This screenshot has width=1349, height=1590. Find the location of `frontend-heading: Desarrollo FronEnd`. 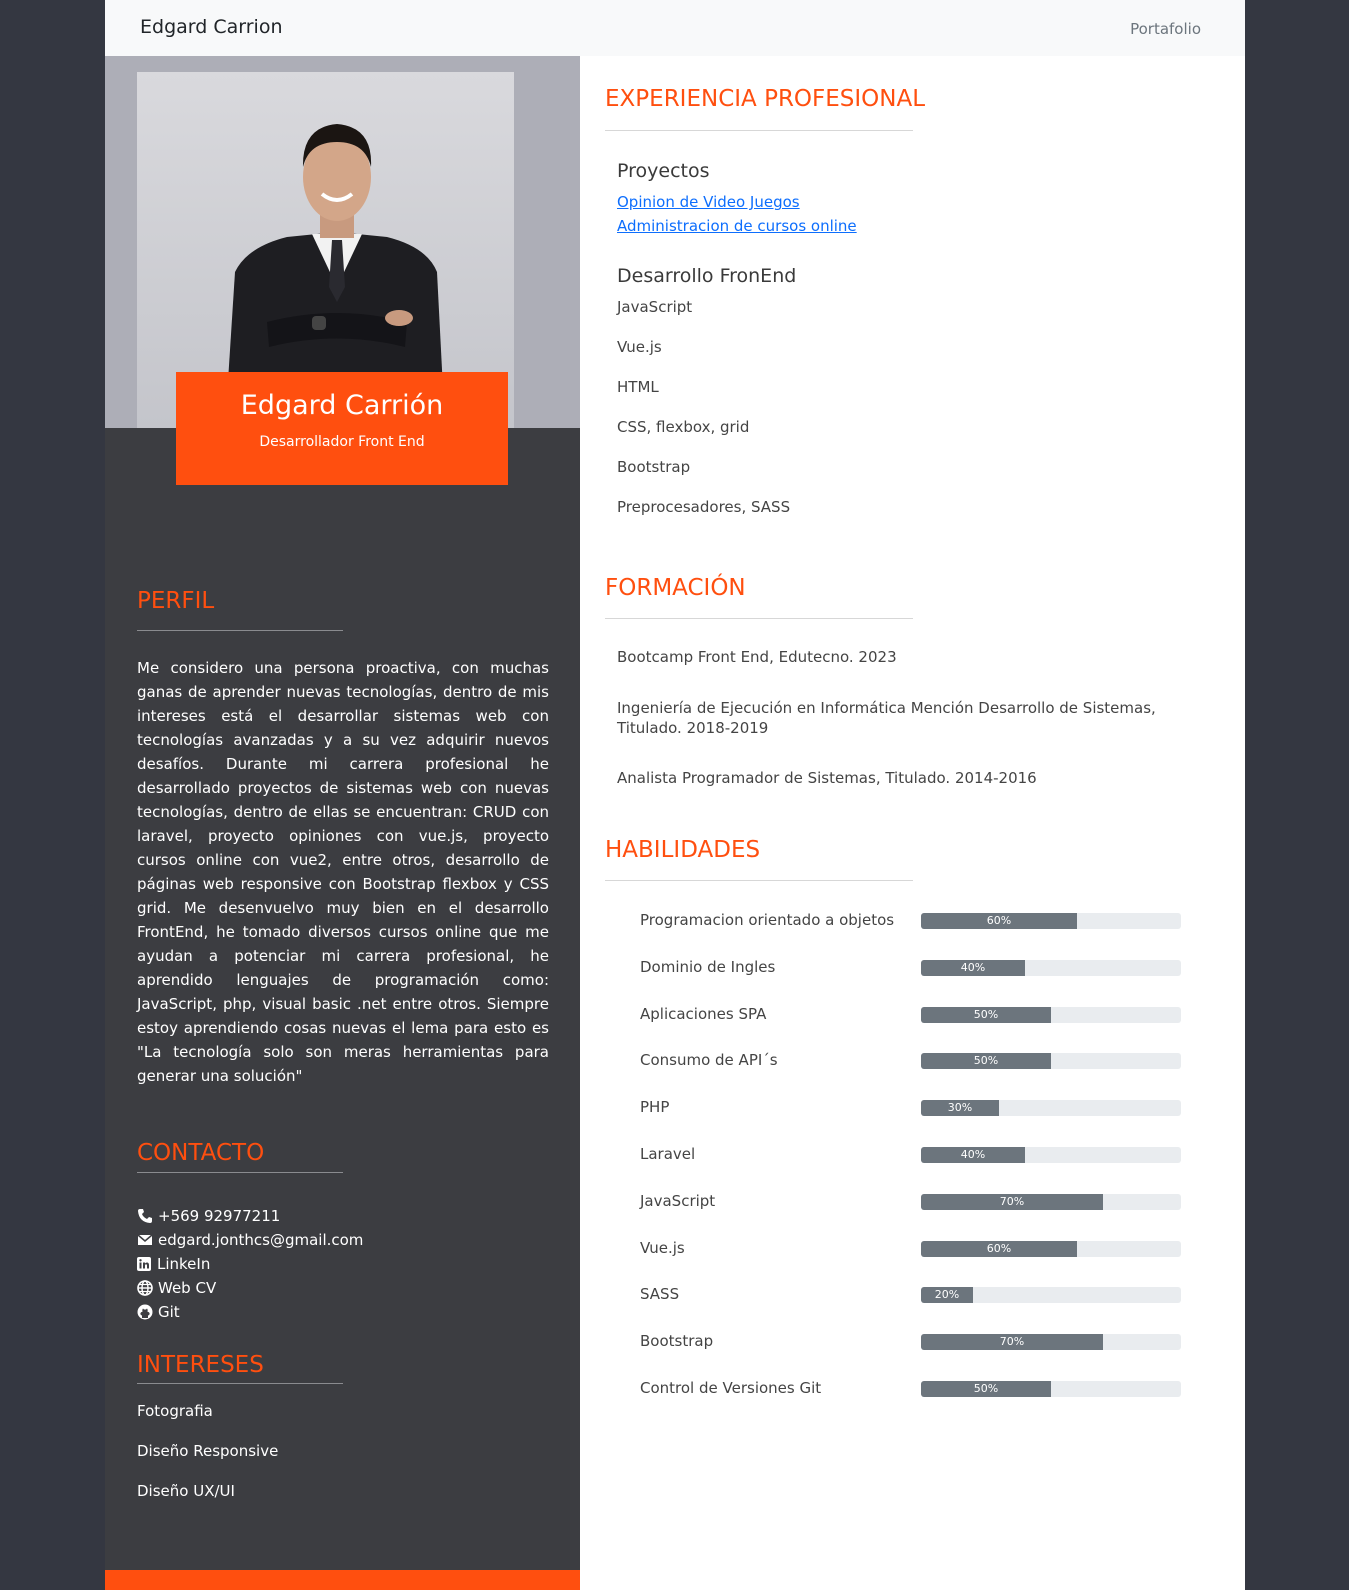

frontend-heading: Desarrollo FronEnd is located at coordinates (707, 276).